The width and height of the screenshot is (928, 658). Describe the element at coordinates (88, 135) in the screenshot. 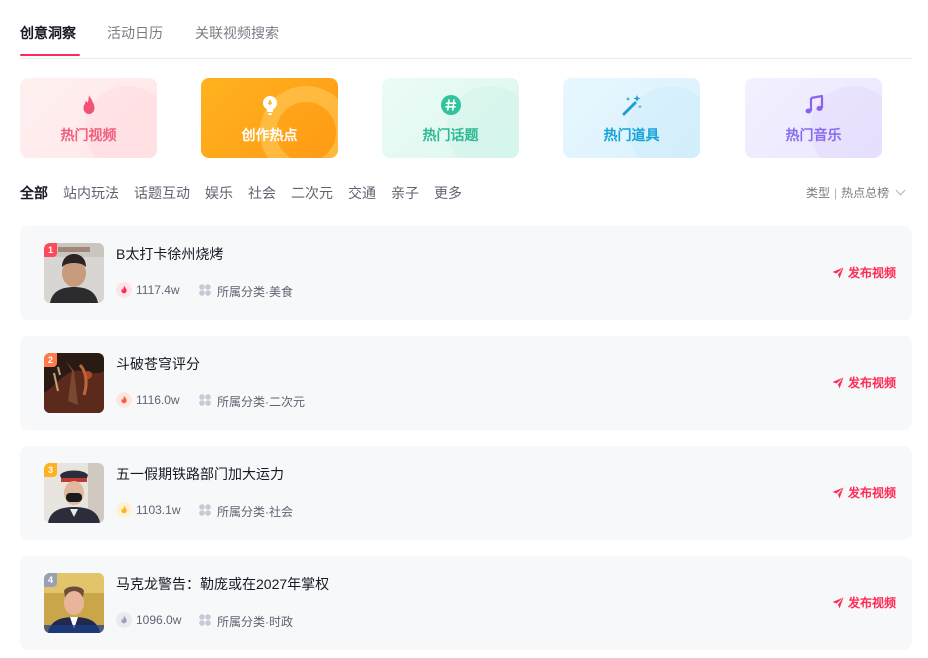

I see `card-label: 热门视频` at that location.